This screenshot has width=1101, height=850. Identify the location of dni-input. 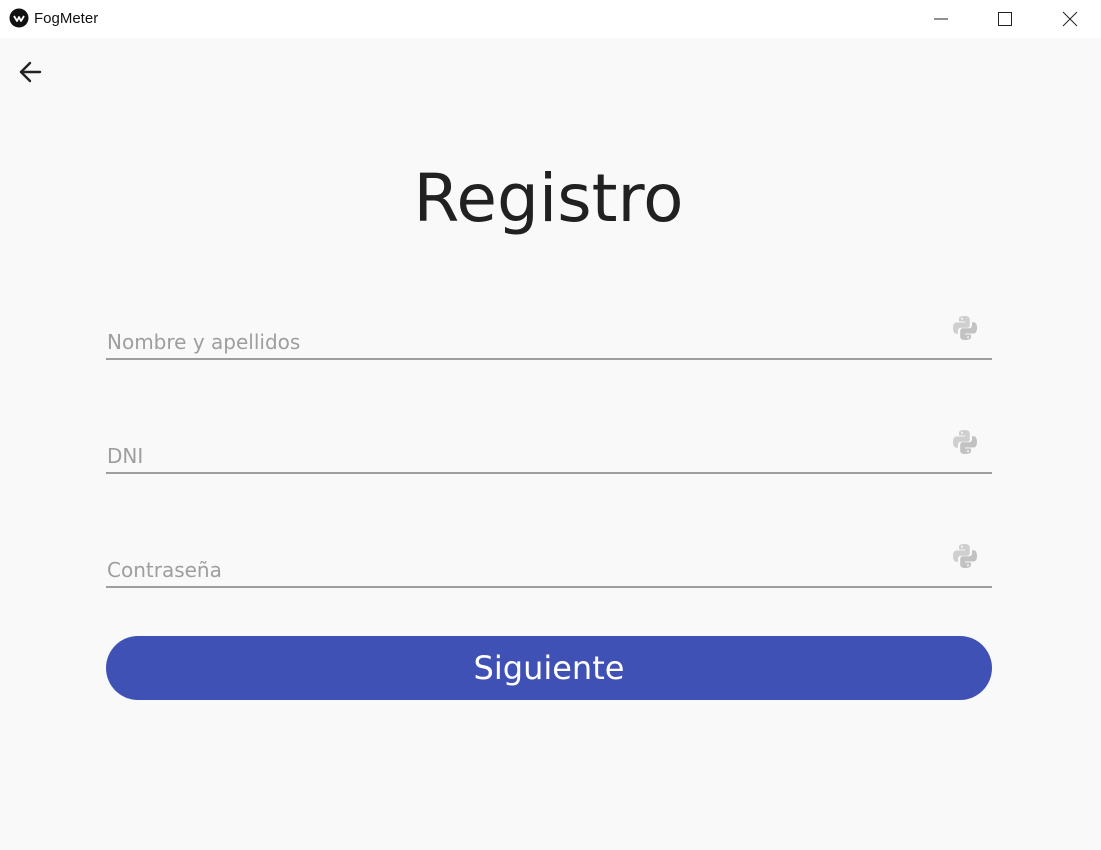
(521, 456).